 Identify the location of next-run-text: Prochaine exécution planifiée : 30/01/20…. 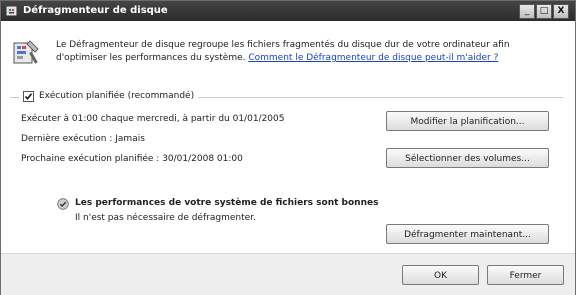
(132, 159).